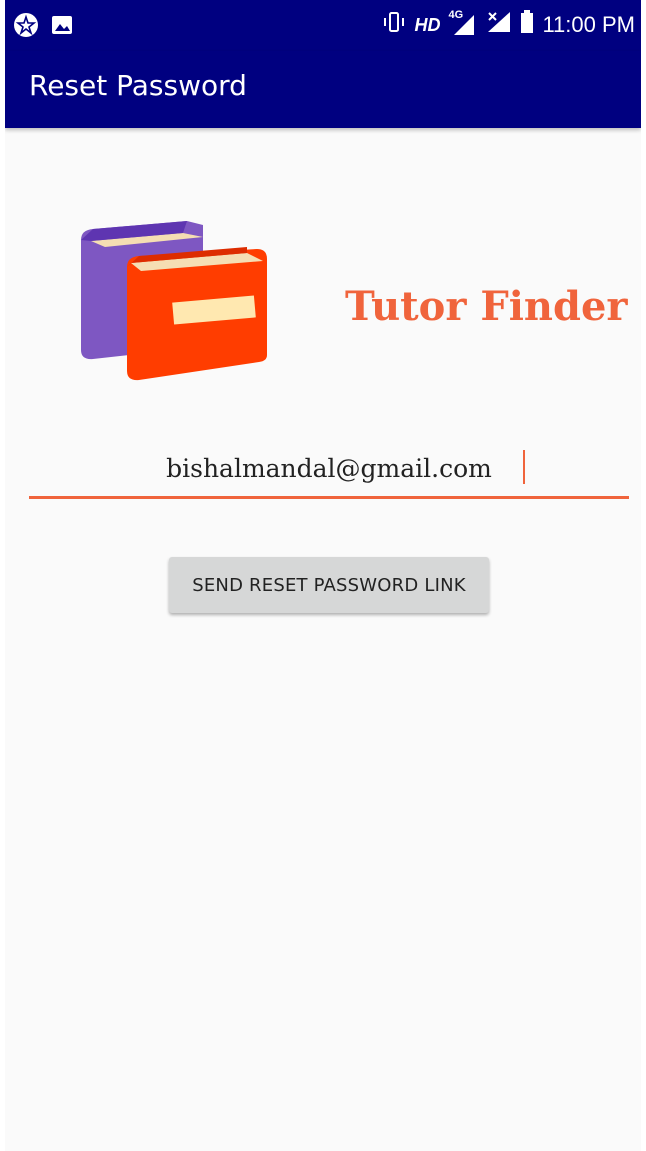  I want to click on status-bar-right: HD 4G 11:00 PM, so click(508, 24).